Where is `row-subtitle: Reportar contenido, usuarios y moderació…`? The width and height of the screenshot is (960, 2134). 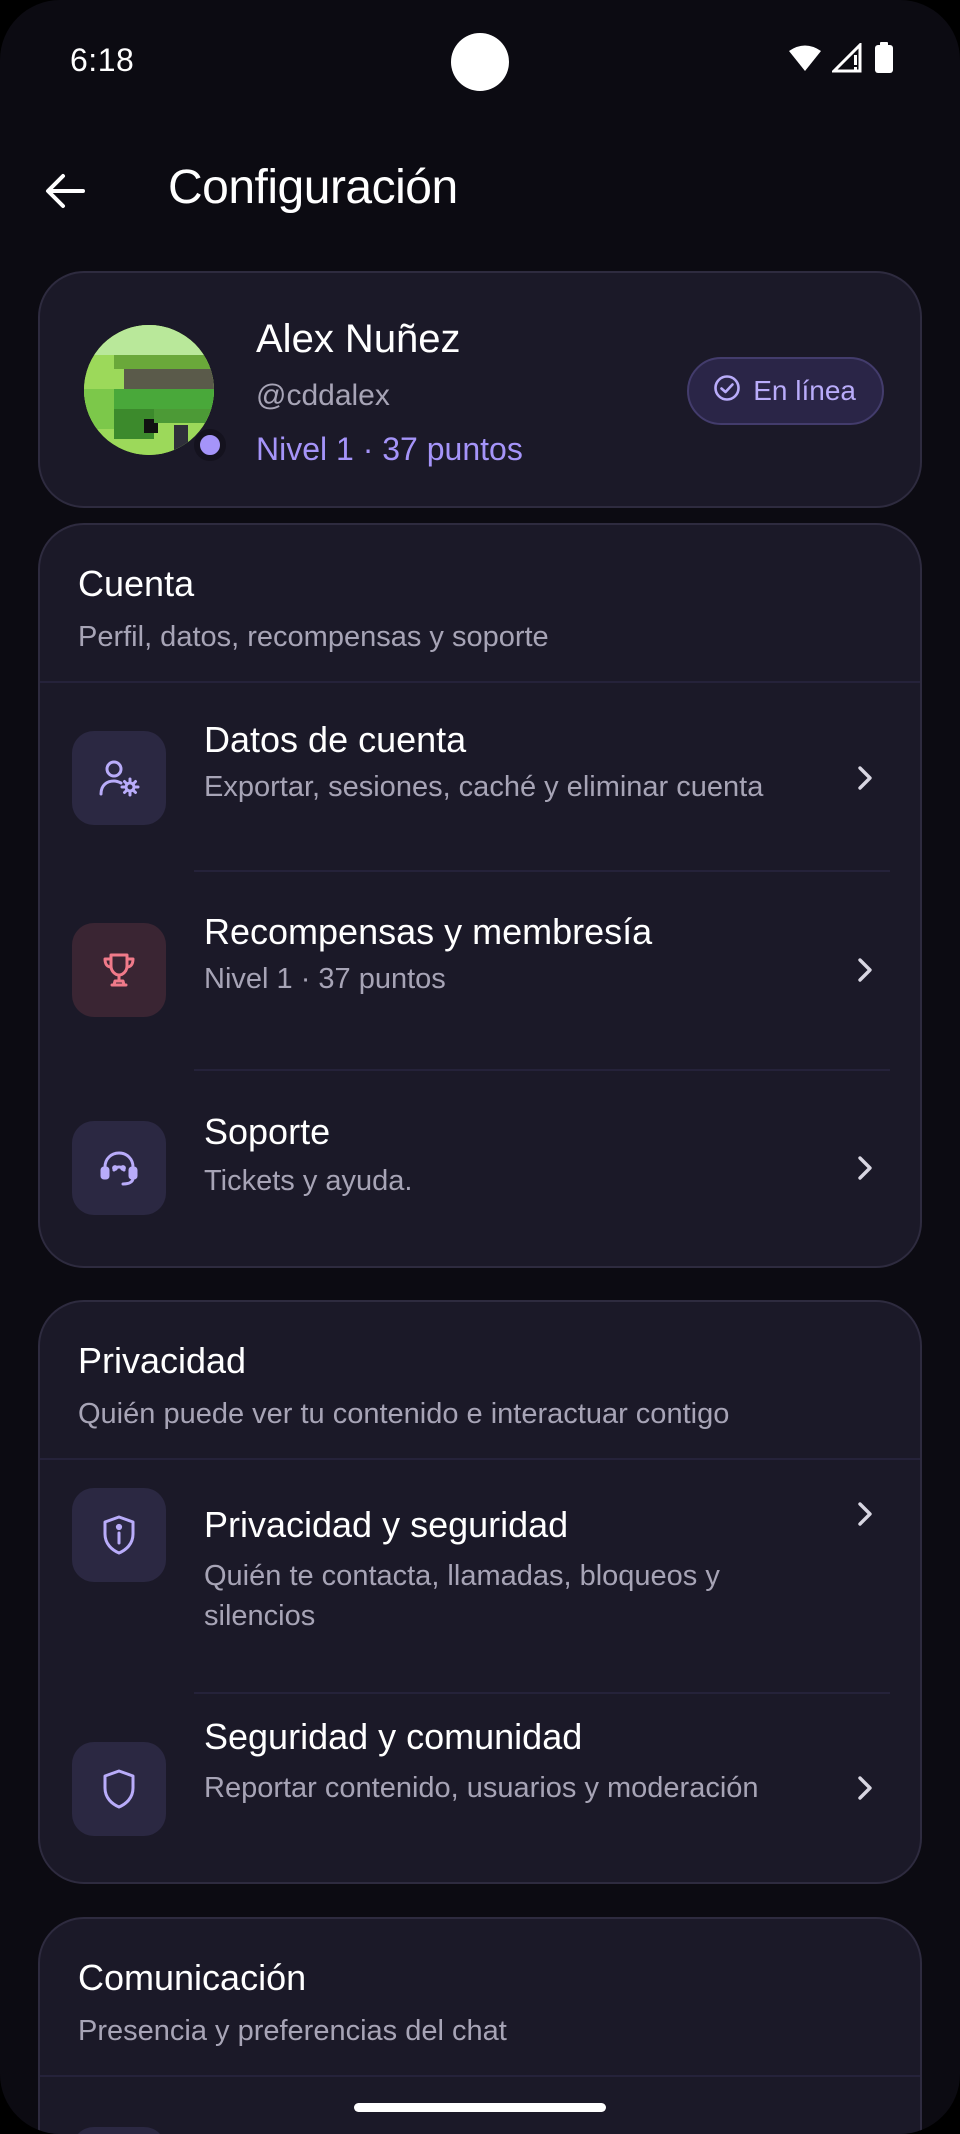 row-subtitle: Reportar contenido, usuarios y moderació… is located at coordinates (481, 1788).